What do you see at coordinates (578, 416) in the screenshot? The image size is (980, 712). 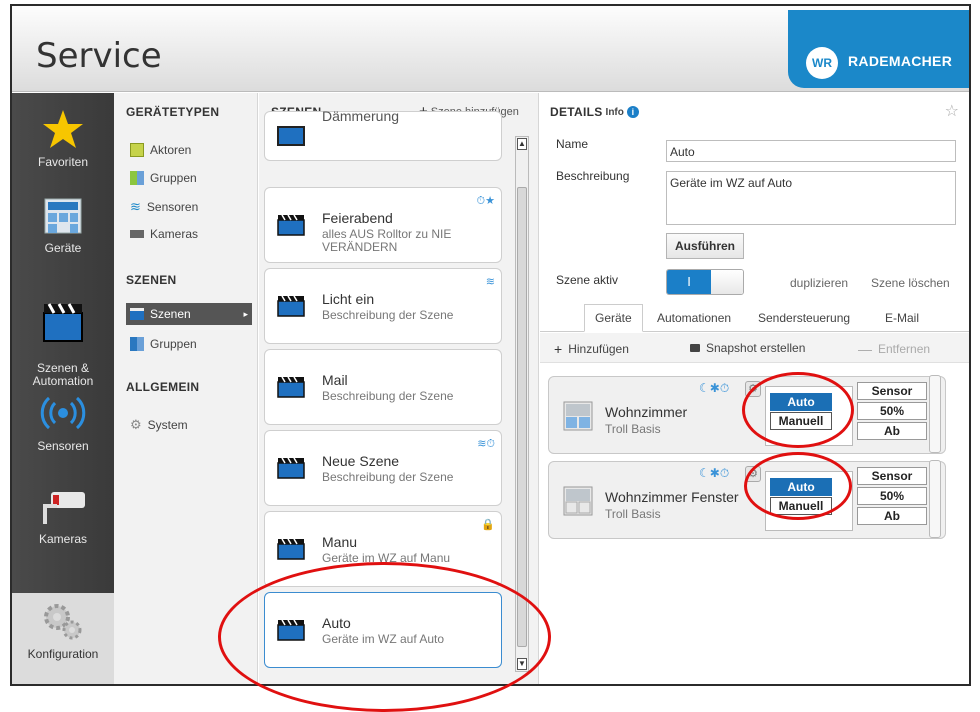 I see `window-shutter-icon` at bounding box center [578, 416].